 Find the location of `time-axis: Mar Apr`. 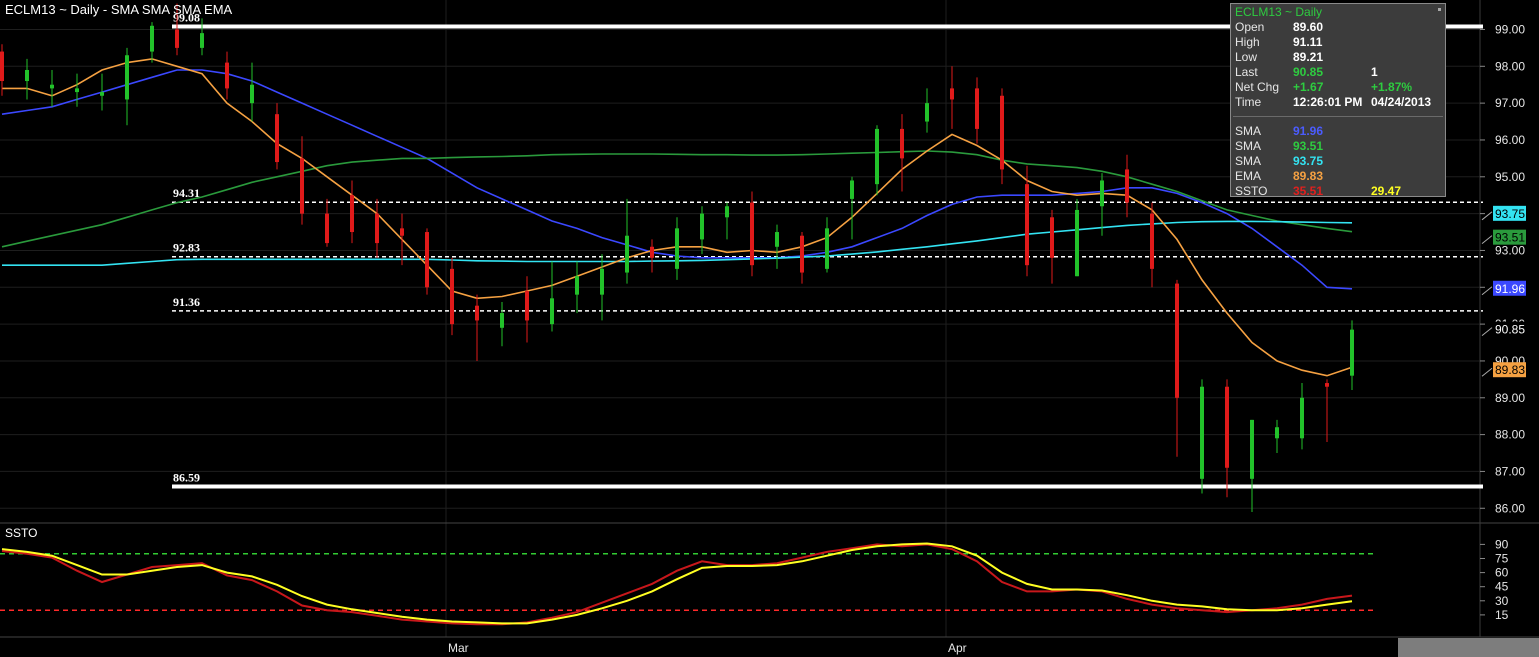

time-axis: Mar Apr is located at coordinates (707, 648).